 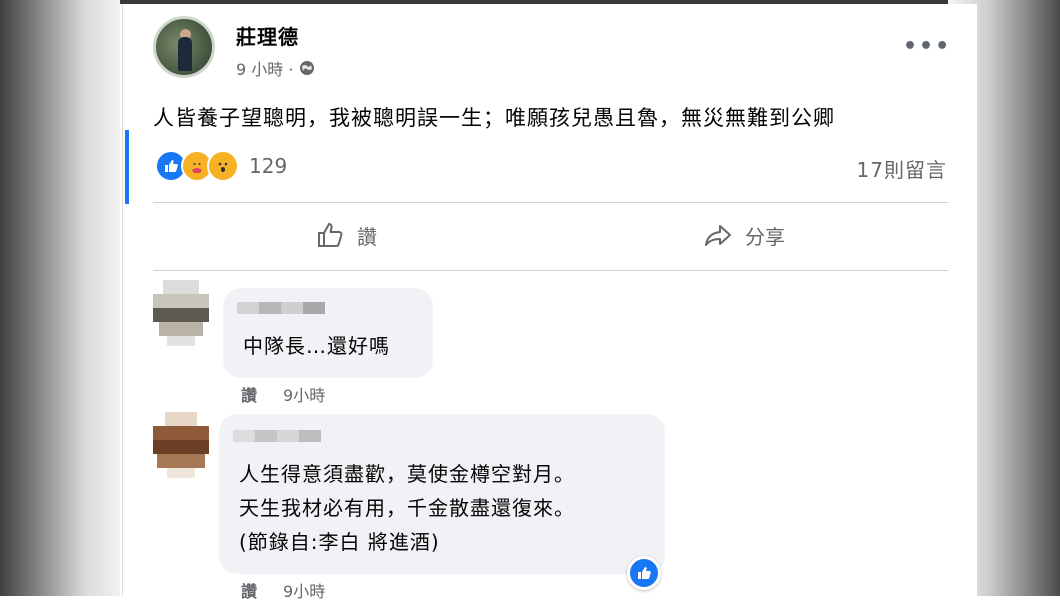 What do you see at coordinates (902, 168) in the screenshot?
I see `comments-count-link: 17則留言` at bounding box center [902, 168].